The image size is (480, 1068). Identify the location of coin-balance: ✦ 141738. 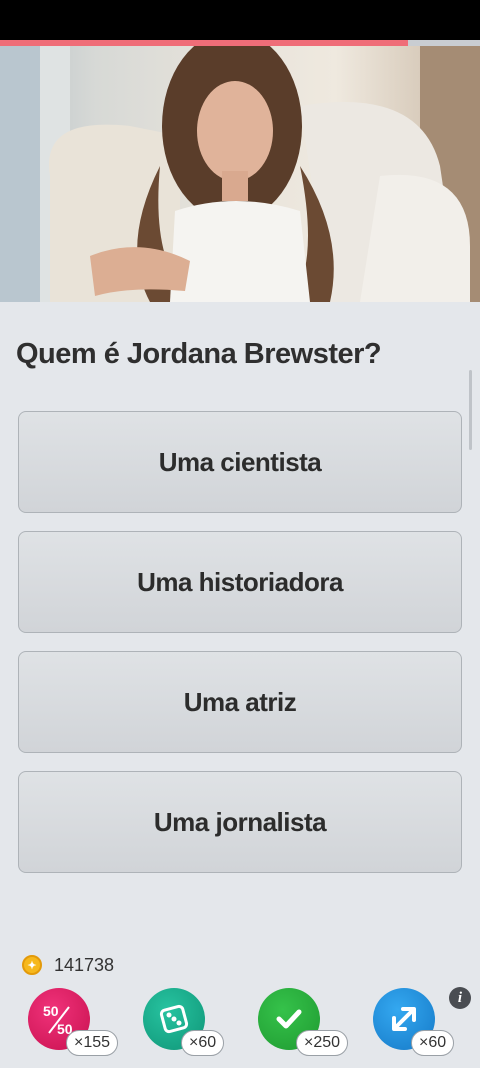
(68, 965).